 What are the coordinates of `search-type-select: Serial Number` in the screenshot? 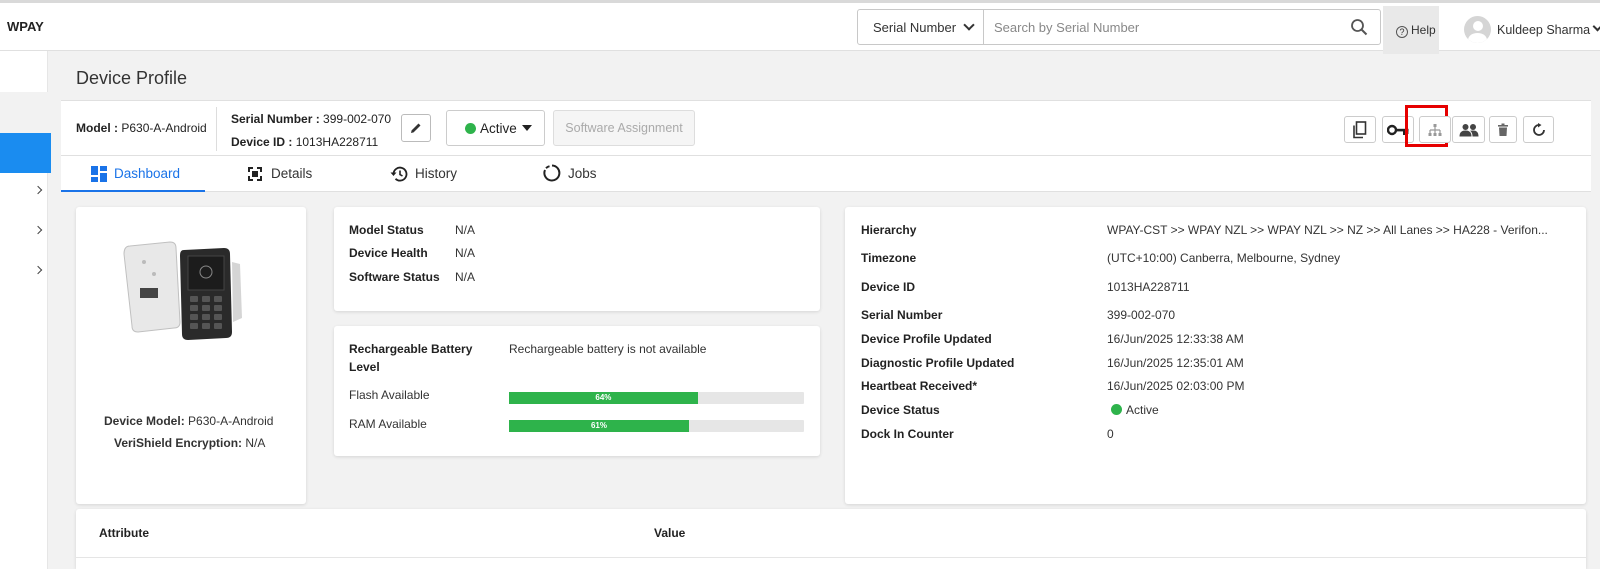 It's located at (921, 27).